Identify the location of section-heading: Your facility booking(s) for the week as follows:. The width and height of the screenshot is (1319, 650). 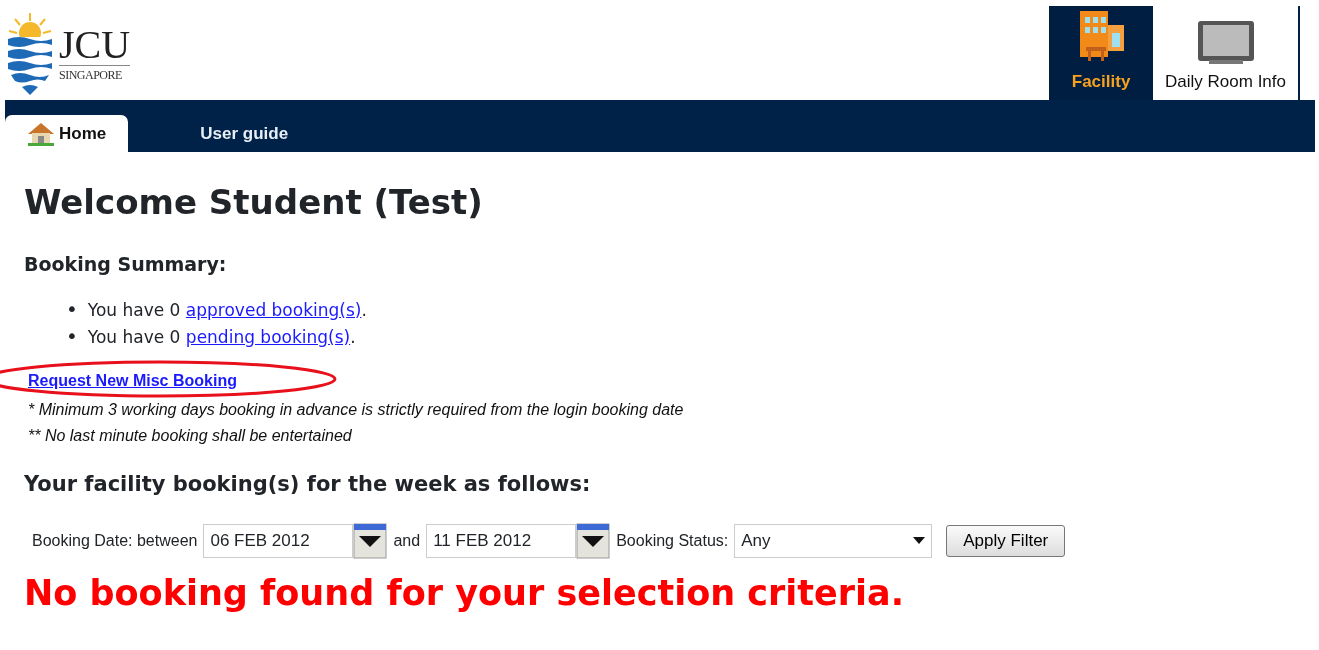
(308, 484).